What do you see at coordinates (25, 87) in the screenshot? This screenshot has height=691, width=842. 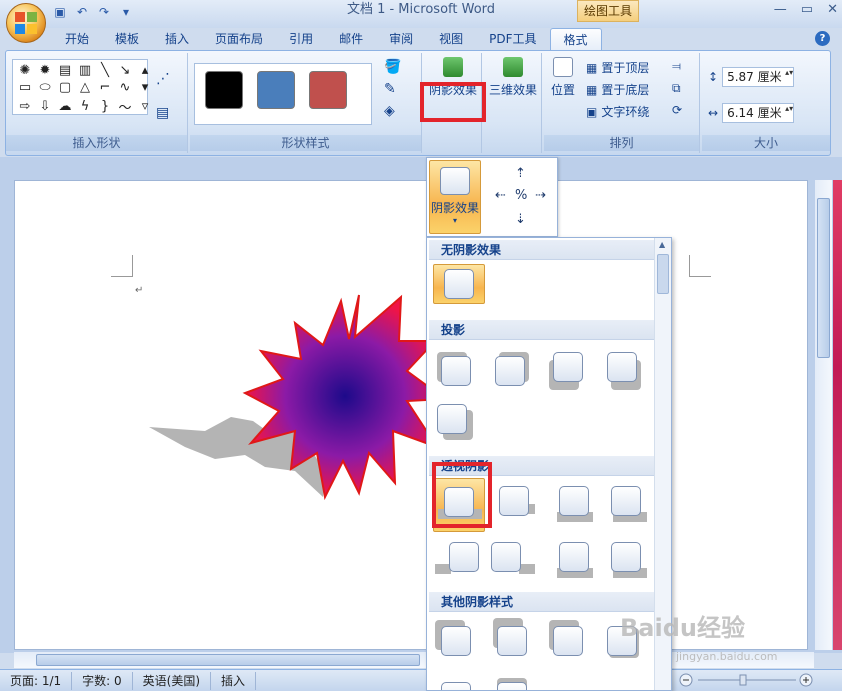 I see `rectangle-icon: ▭` at bounding box center [25, 87].